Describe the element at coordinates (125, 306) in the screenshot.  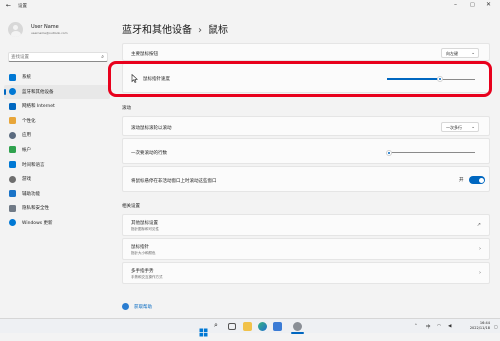
I see `help-icon` at that location.